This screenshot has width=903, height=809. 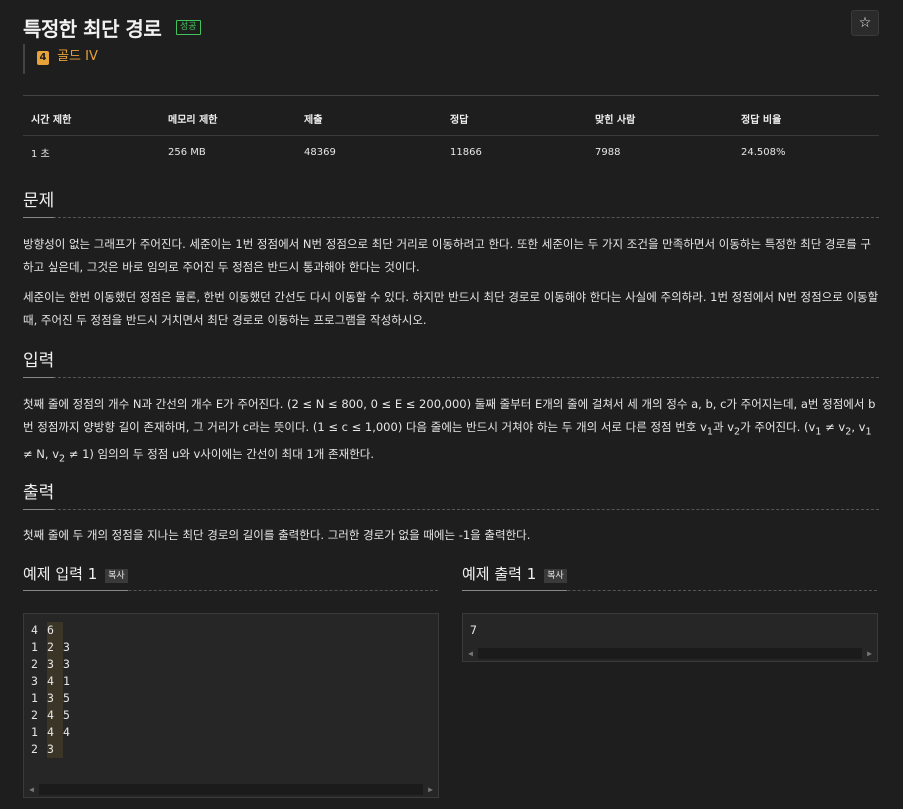 What do you see at coordinates (660, 148) in the screenshot?
I see `value-solvers: 7988` at bounding box center [660, 148].